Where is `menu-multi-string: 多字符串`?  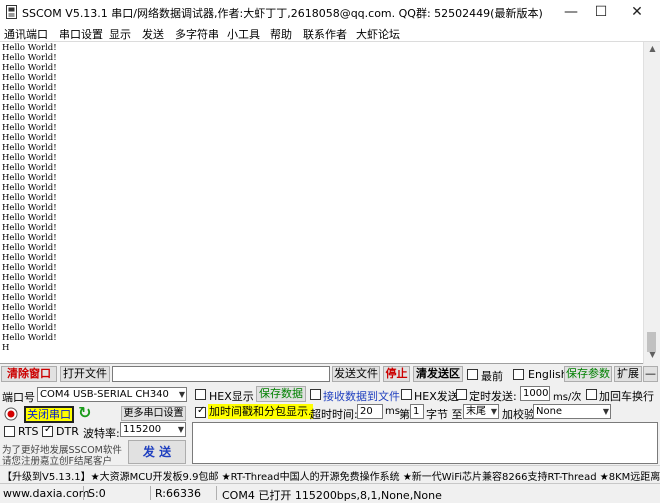
menu-multi-string: 多字符串 is located at coordinates (197, 34).